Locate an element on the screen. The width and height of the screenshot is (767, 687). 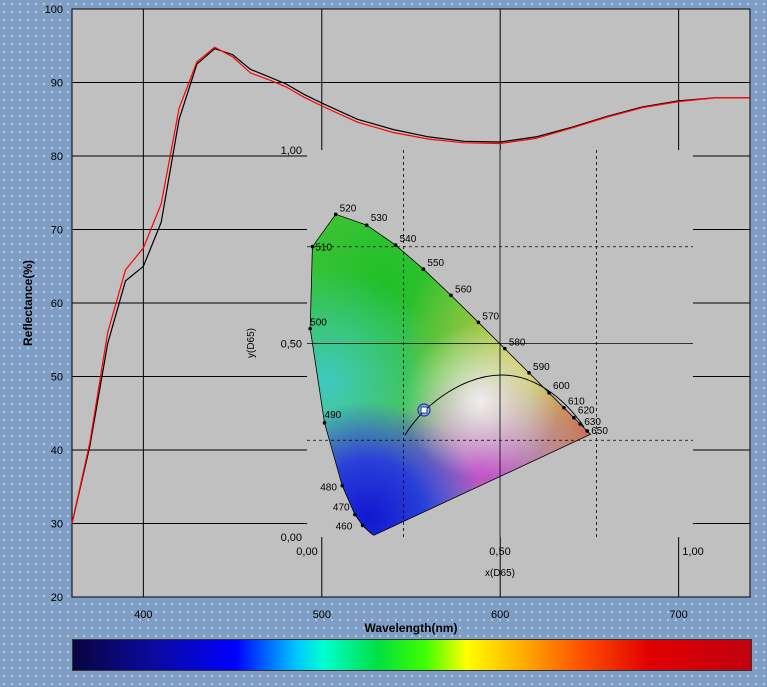
spectrum-color-bar is located at coordinates (412, 655).